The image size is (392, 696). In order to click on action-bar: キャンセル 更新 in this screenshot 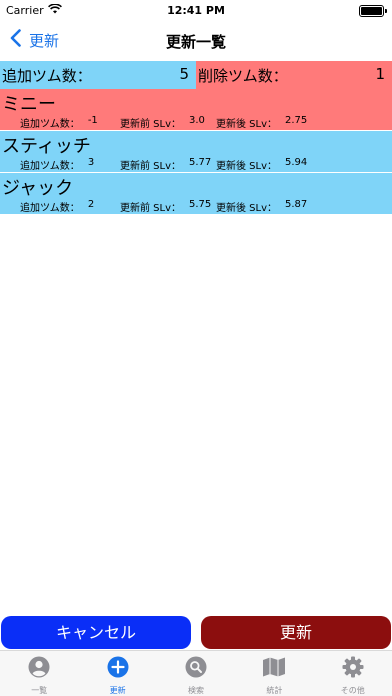, I will do `click(196, 633)`.